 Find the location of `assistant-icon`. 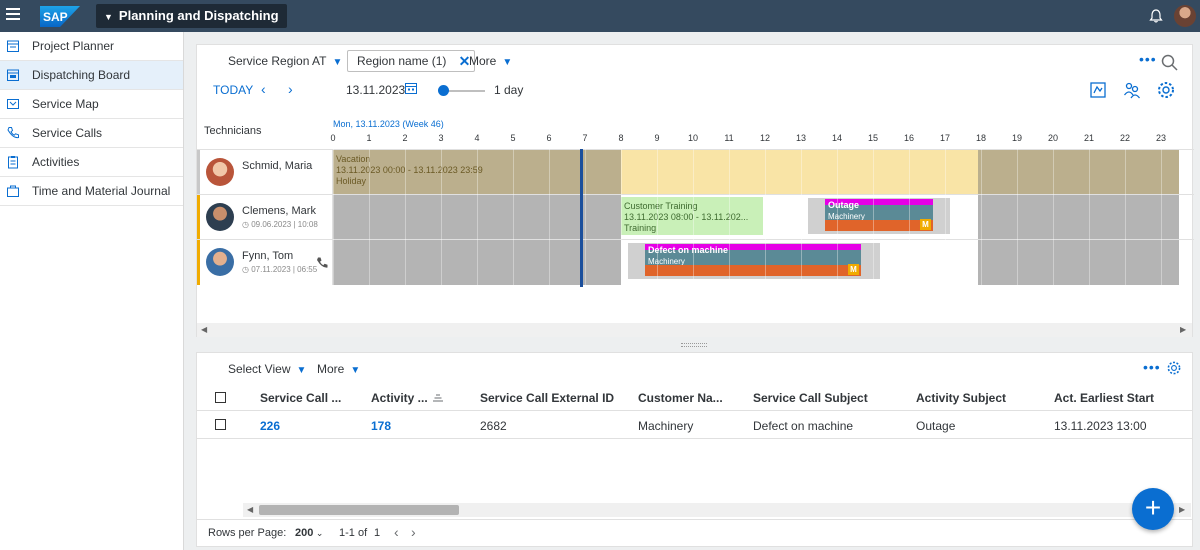

assistant-icon is located at coordinates (1098, 90).